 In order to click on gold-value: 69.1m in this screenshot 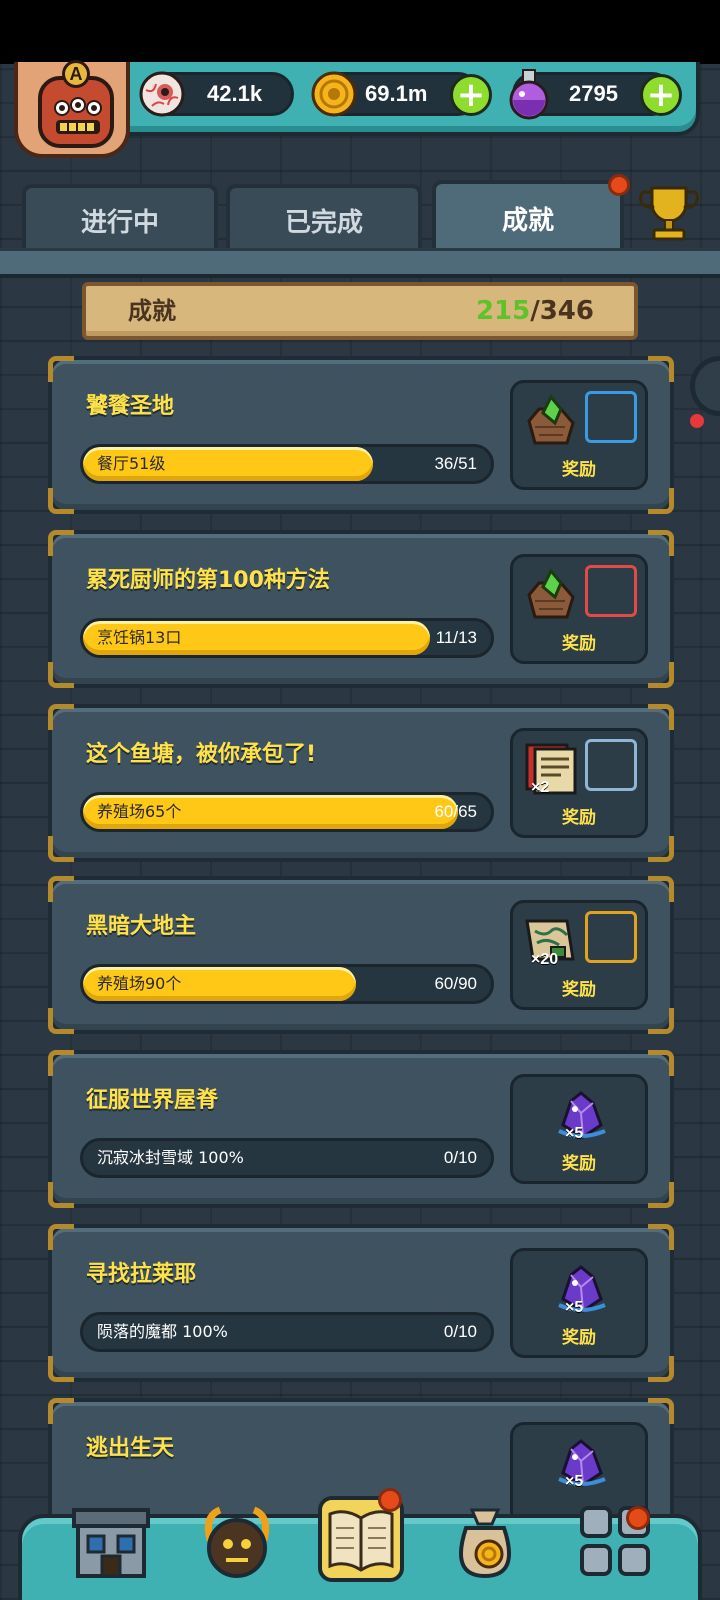, I will do `click(396, 93)`.